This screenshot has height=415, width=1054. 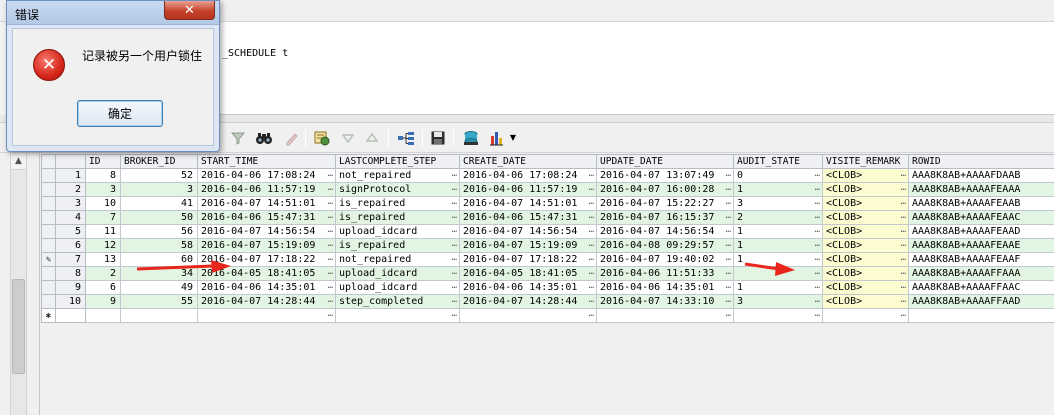 I want to click on cell-rowid: AAA8K8AB+AAAAFEAAA, so click(x=981, y=189).